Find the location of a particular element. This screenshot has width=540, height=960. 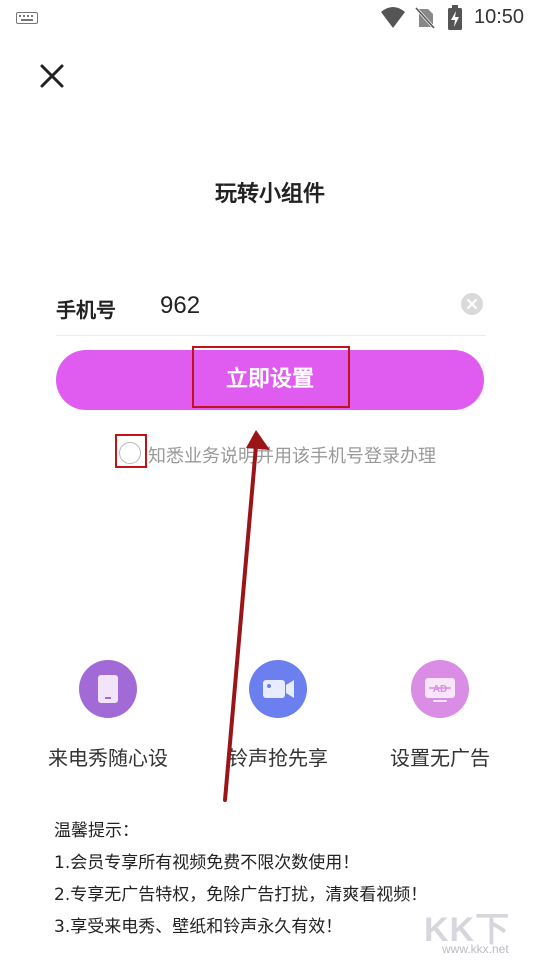

agree-text: 知悉业务说明并用该手机号登录办理 is located at coordinates (292, 456).